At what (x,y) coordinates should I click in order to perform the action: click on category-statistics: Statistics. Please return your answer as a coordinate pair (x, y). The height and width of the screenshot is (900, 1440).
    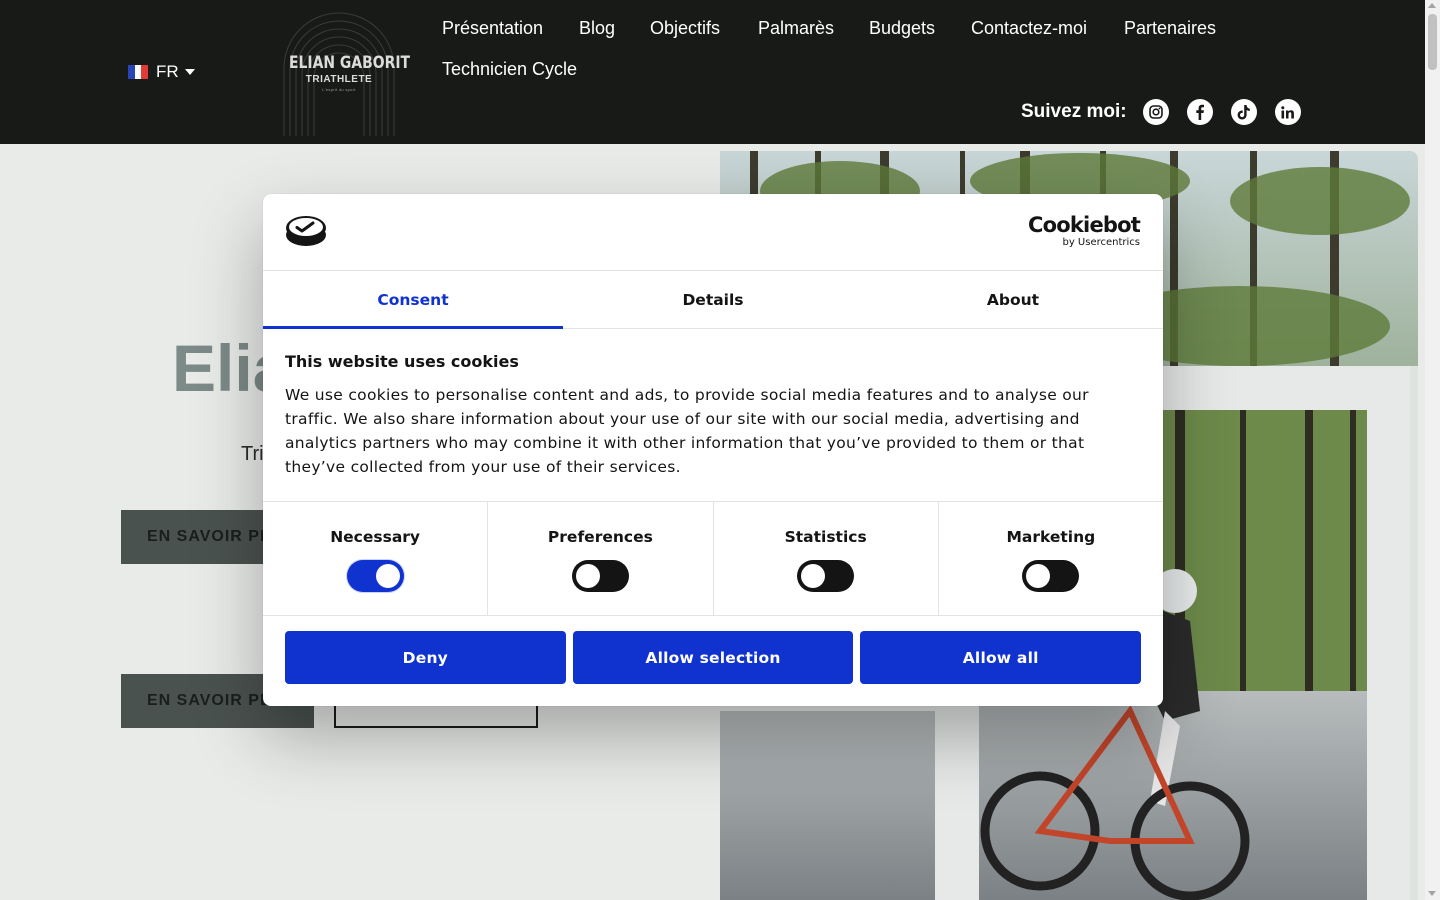
    Looking at the image, I should click on (826, 558).